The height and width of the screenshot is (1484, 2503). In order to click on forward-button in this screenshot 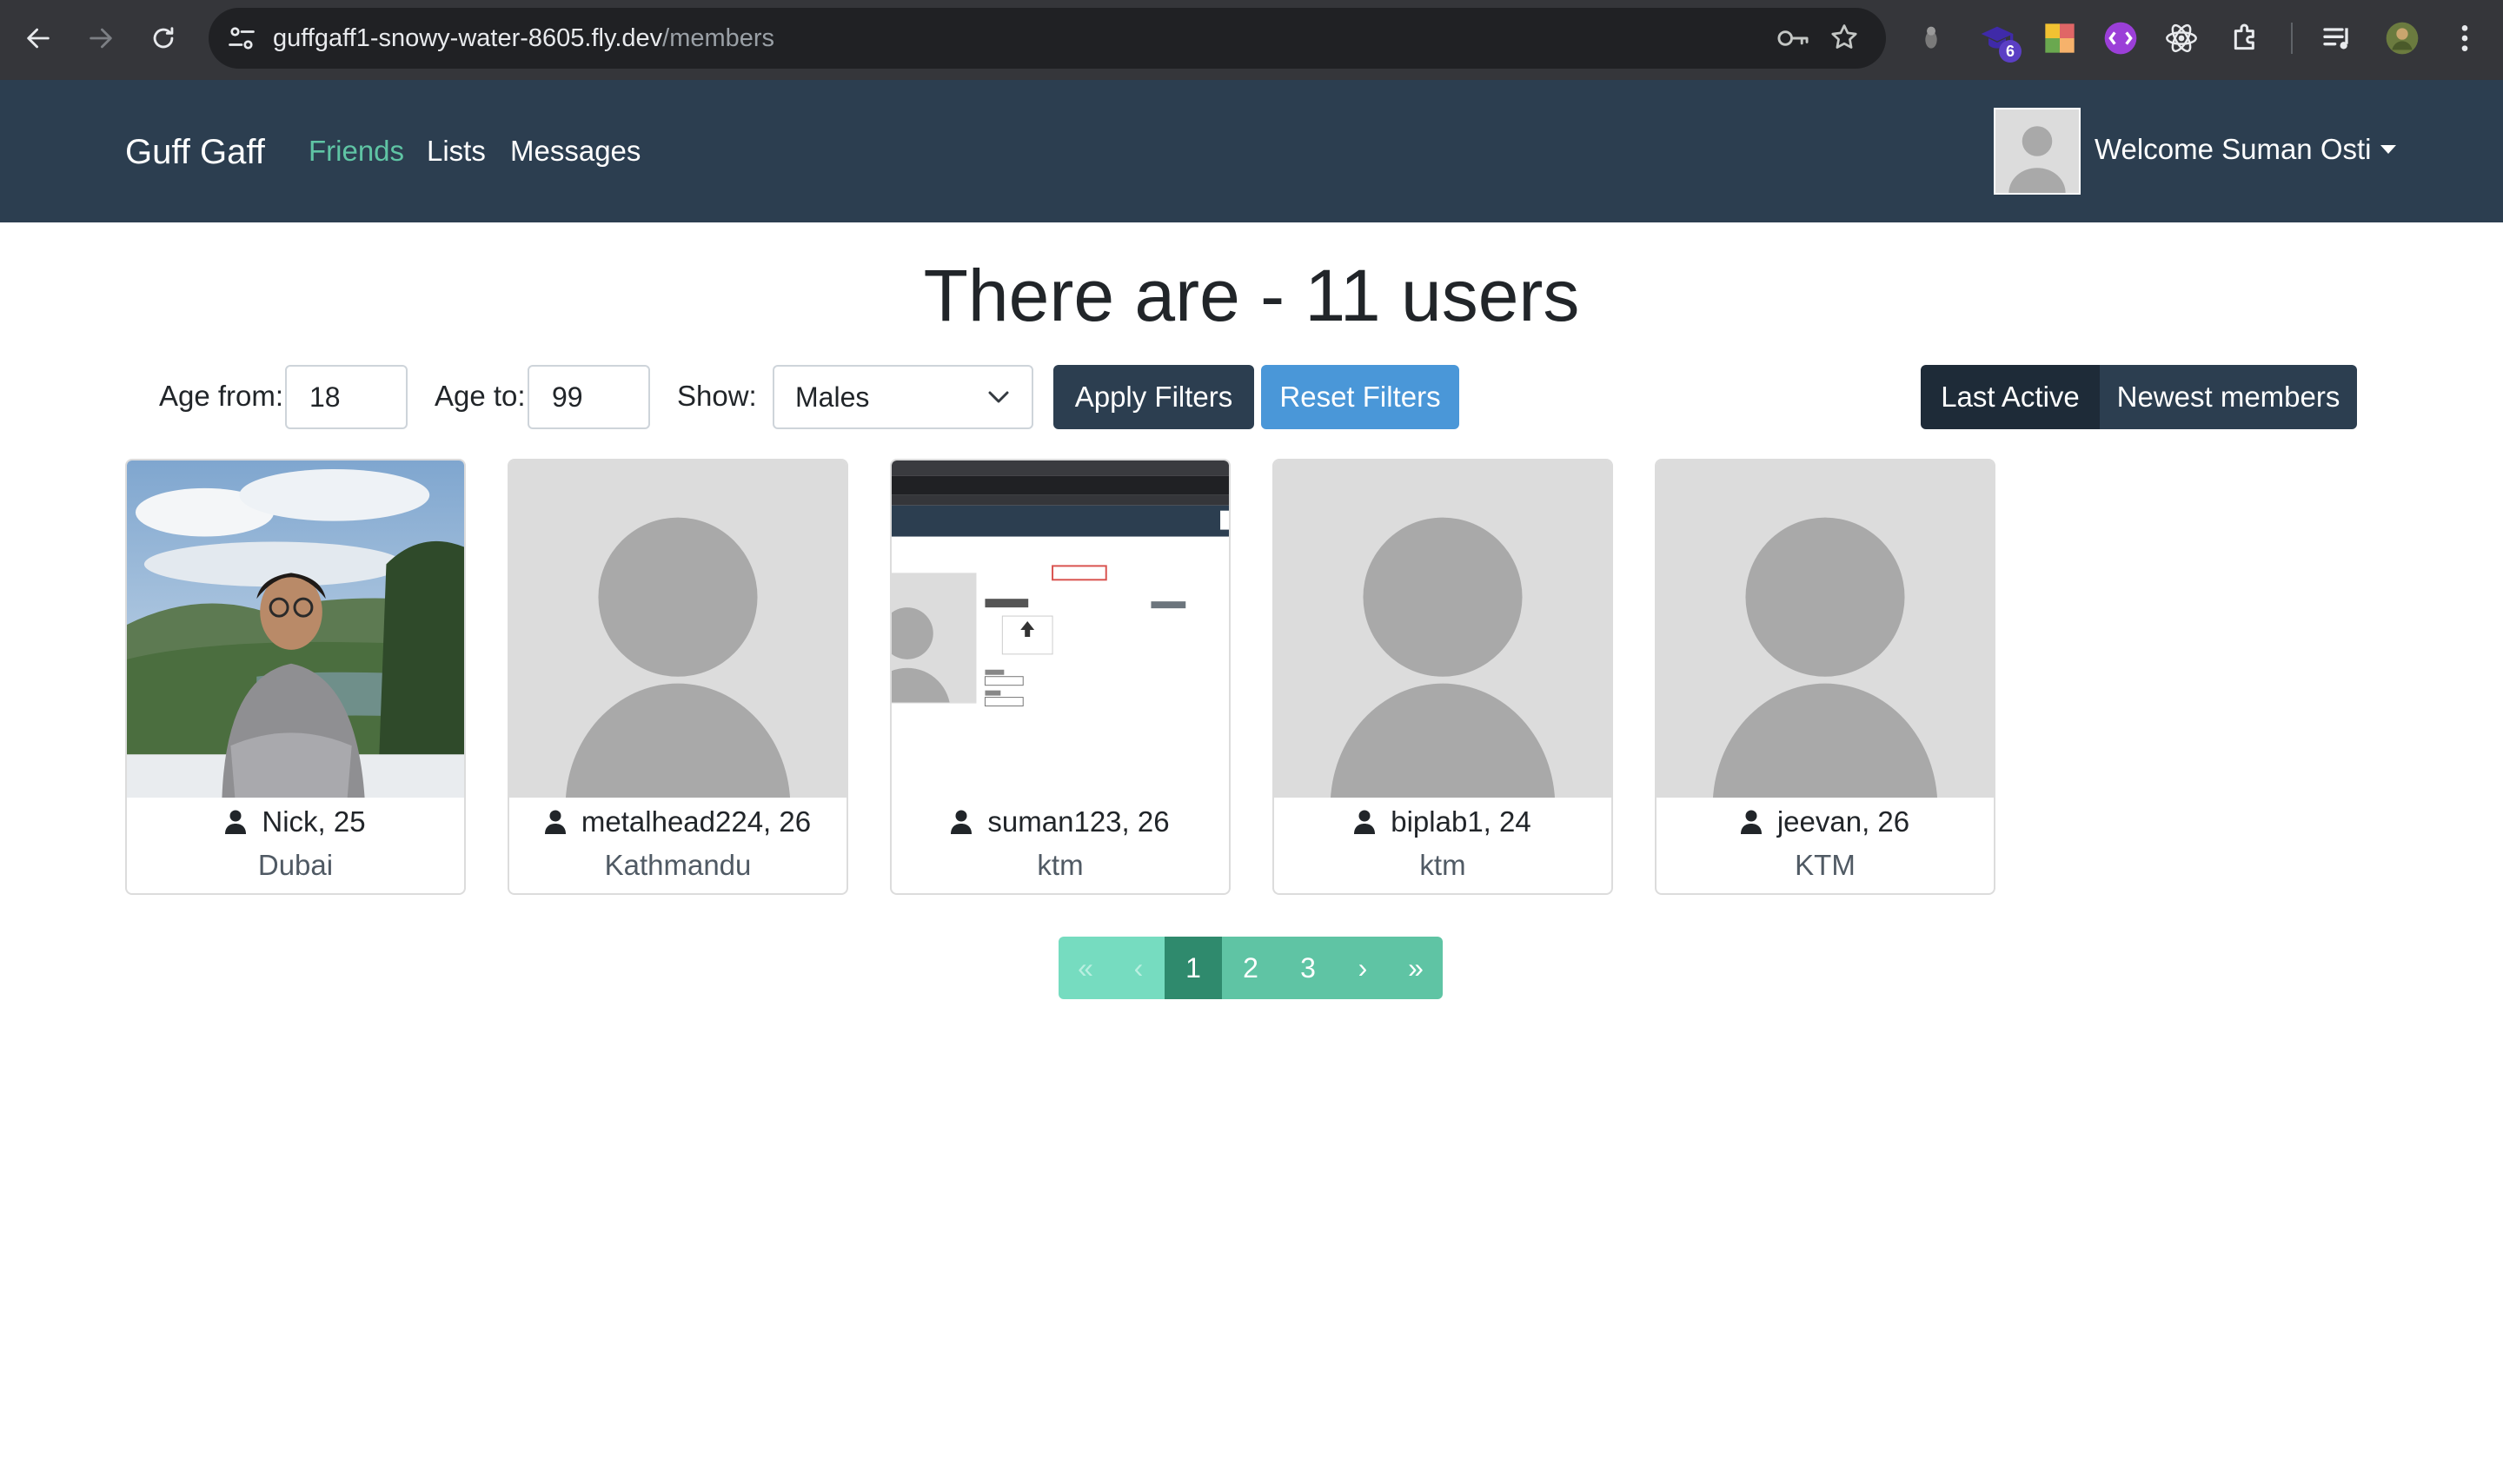, I will do `click(100, 38)`.